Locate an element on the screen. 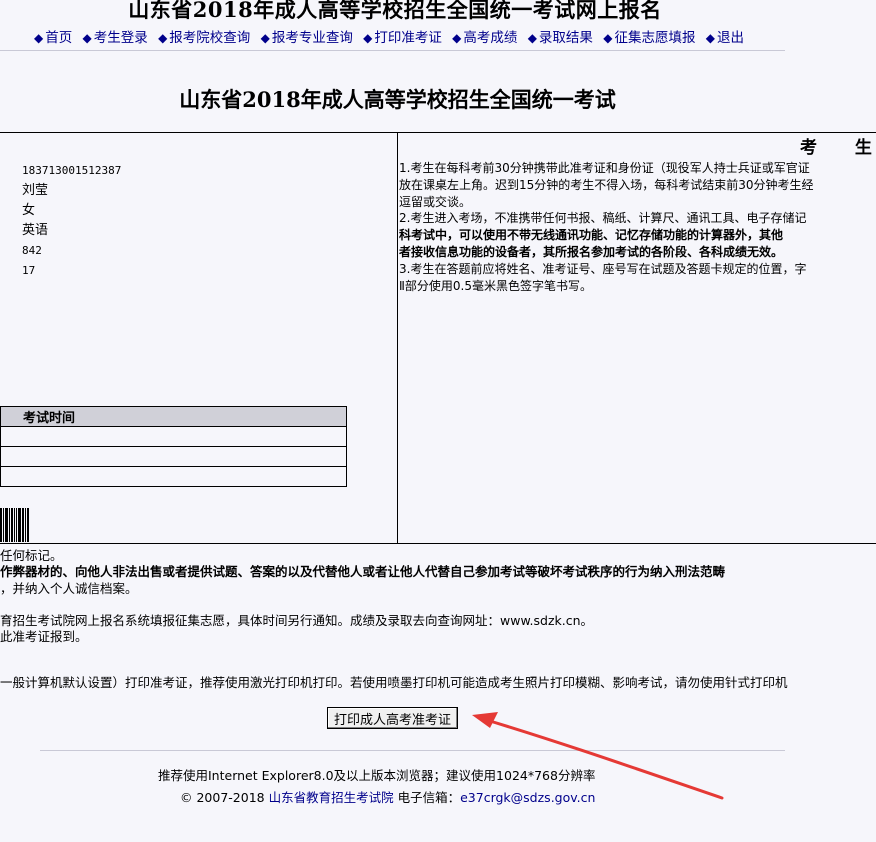 The height and width of the screenshot is (842, 876). red-arrow-annotation is located at coordinates (598, 756).